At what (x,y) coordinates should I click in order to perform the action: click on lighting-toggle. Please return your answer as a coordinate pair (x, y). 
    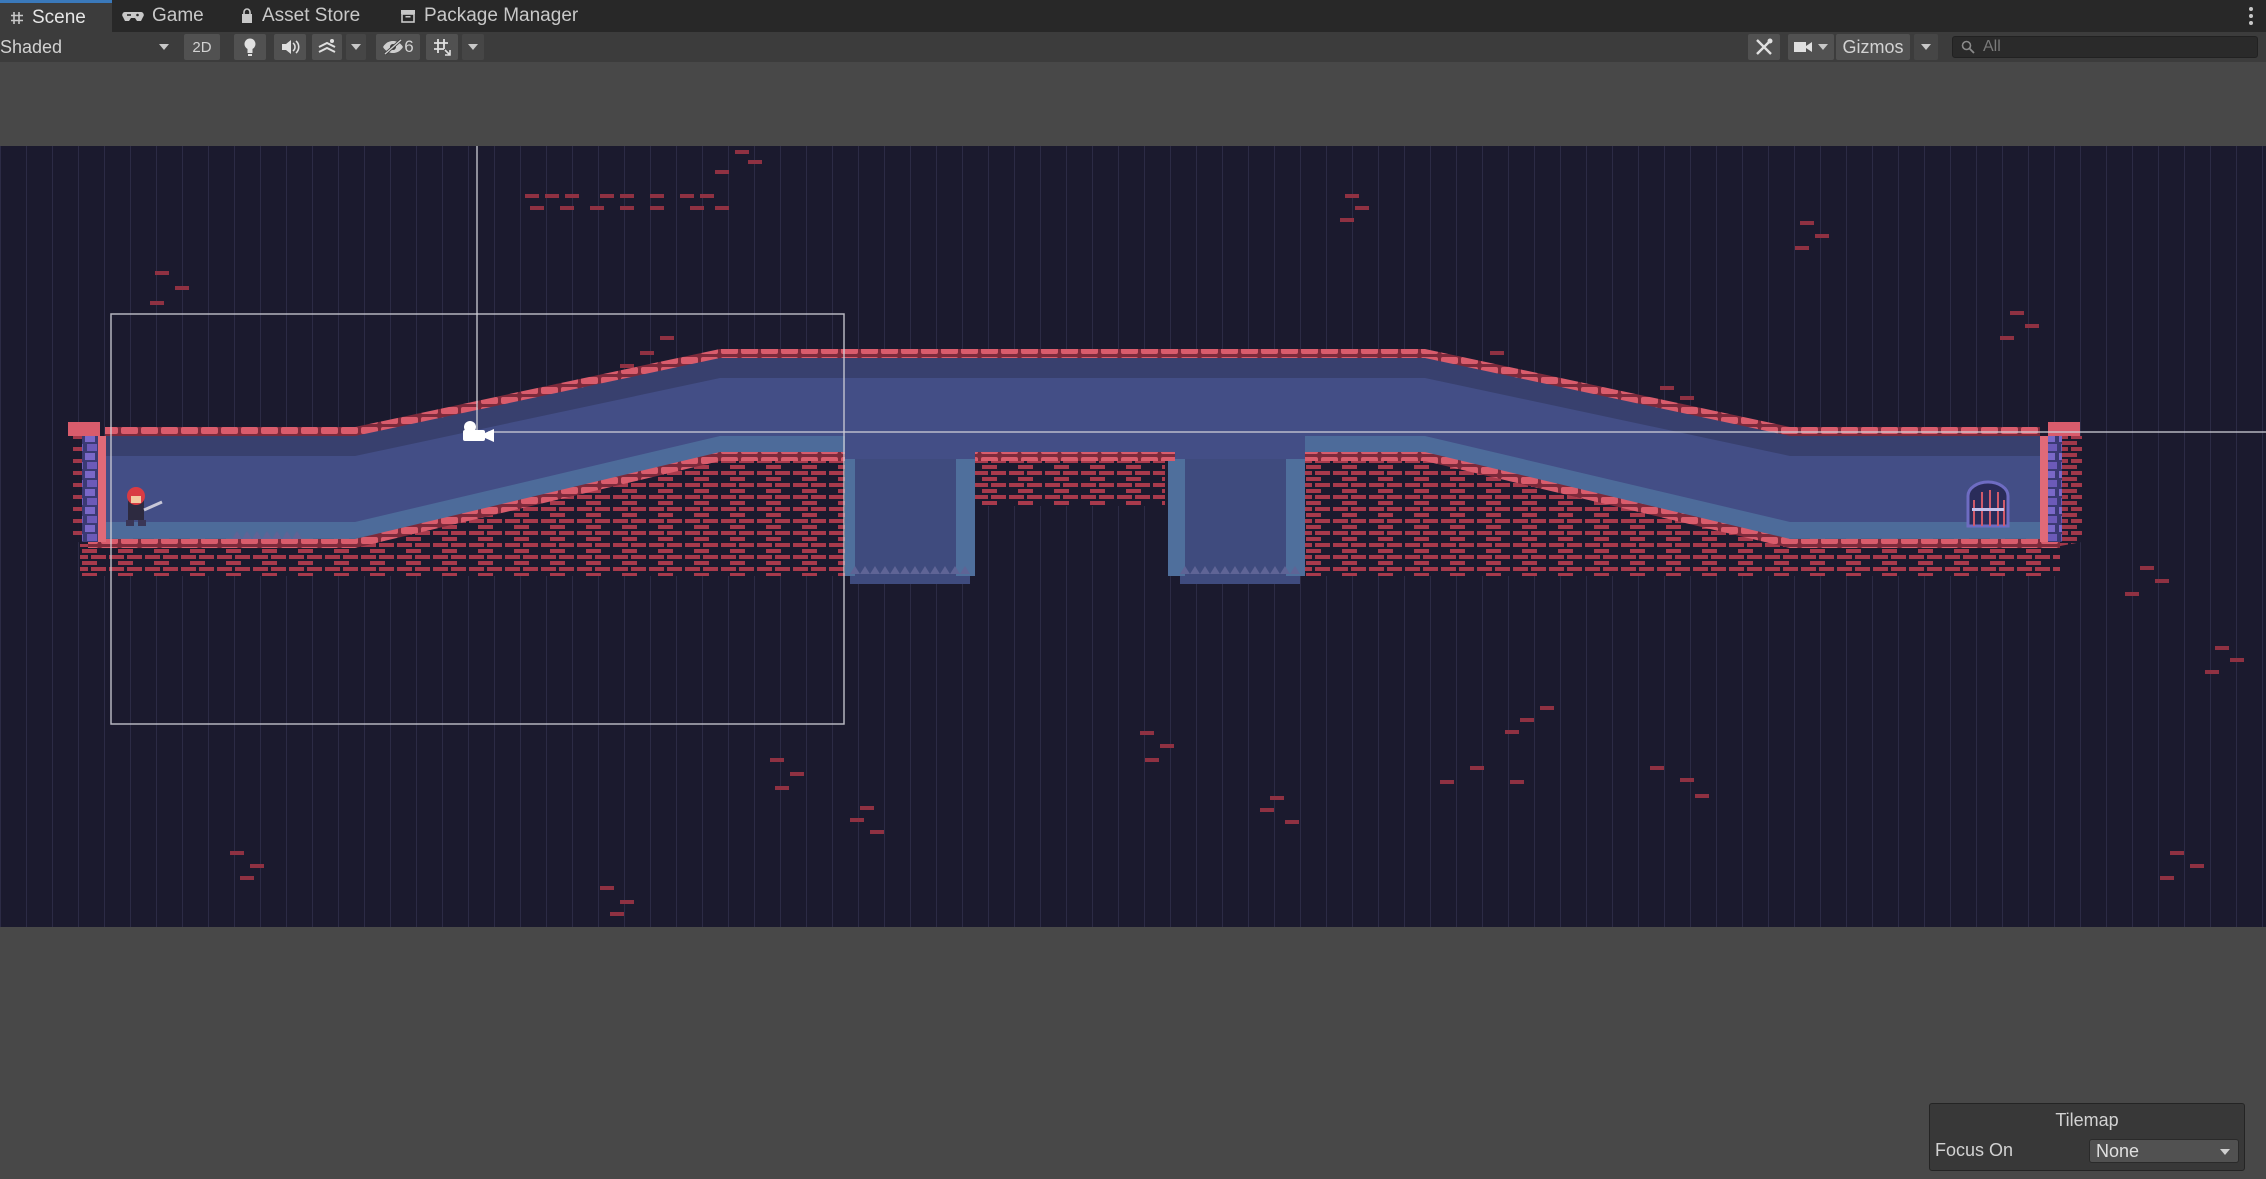
    Looking at the image, I should click on (250, 47).